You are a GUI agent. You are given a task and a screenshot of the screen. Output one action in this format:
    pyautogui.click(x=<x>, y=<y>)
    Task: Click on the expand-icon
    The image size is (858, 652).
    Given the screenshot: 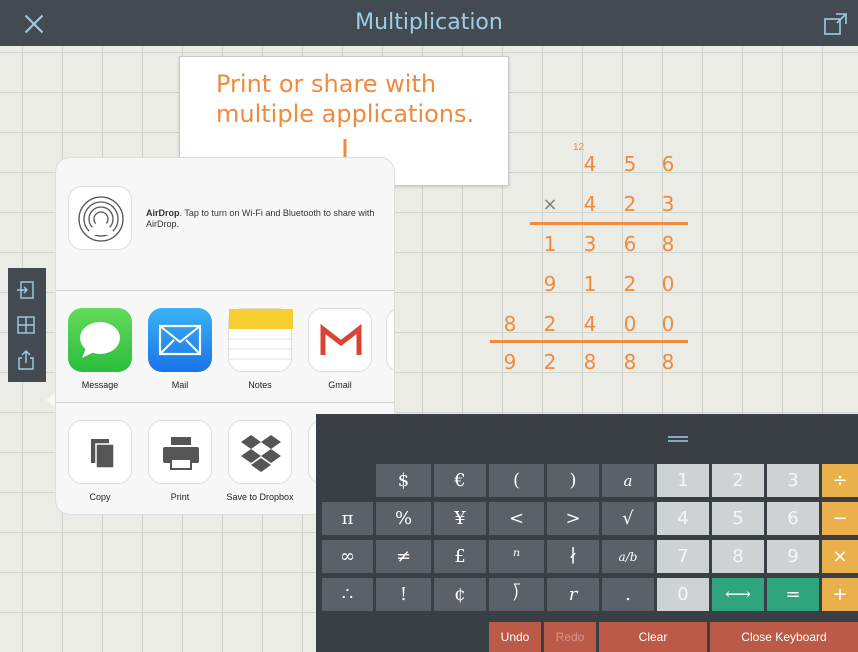 What is the action you would take?
    pyautogui.click(x=836, y=24)
    